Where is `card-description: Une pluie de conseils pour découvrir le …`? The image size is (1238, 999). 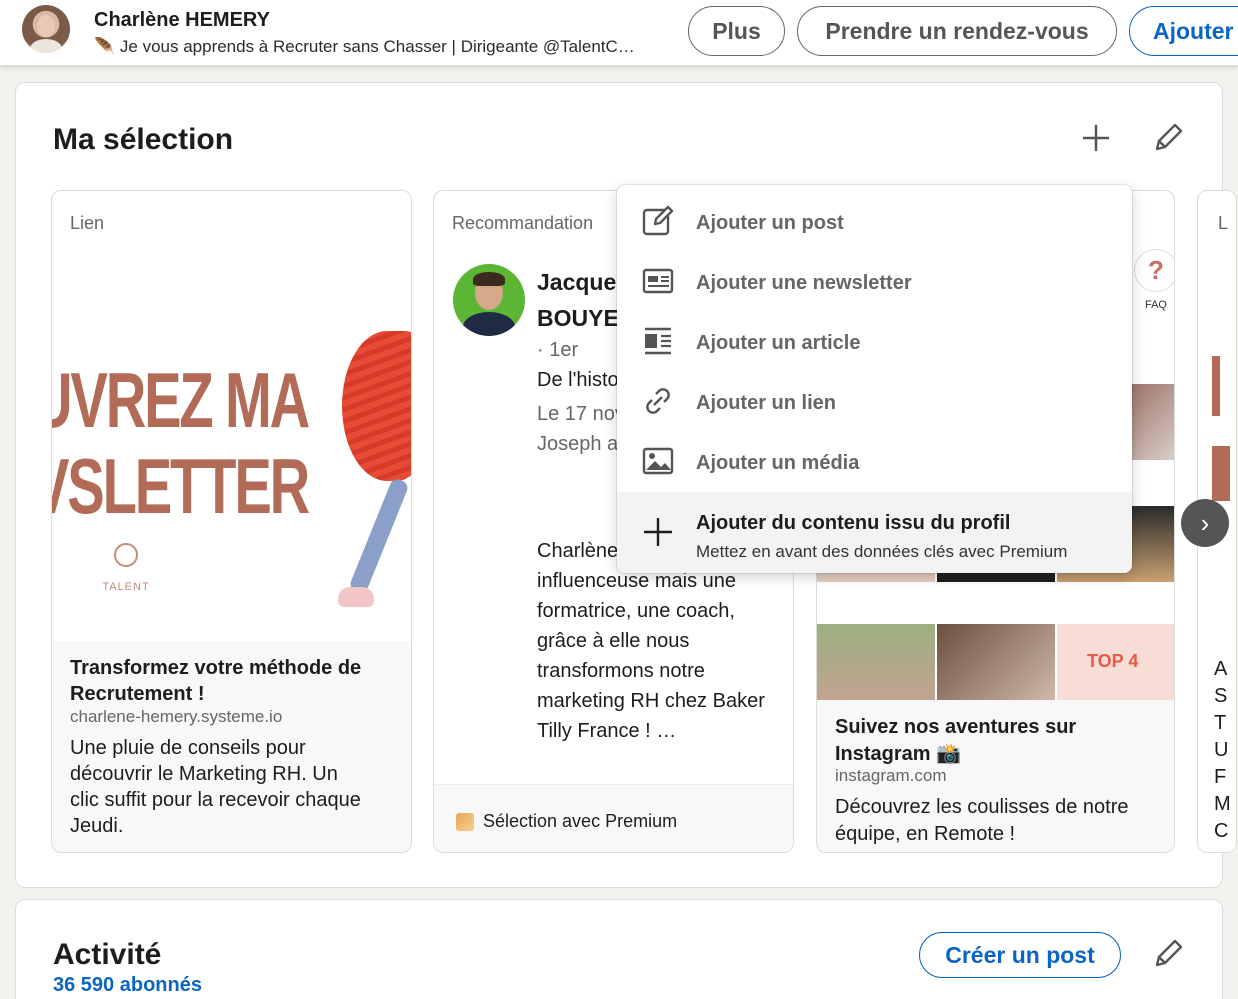
card-description: Une pluie de conseils pour découvrir le … is located at coordinates (215, 787).